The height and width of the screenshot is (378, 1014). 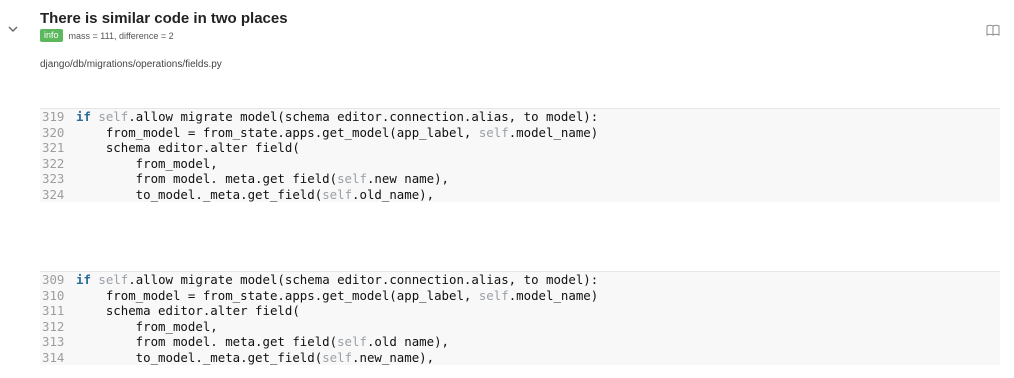 What do you see at coordinates (51, 35) in the screenshot?
I see `info-badge: info` at bounding box center [51, 35].